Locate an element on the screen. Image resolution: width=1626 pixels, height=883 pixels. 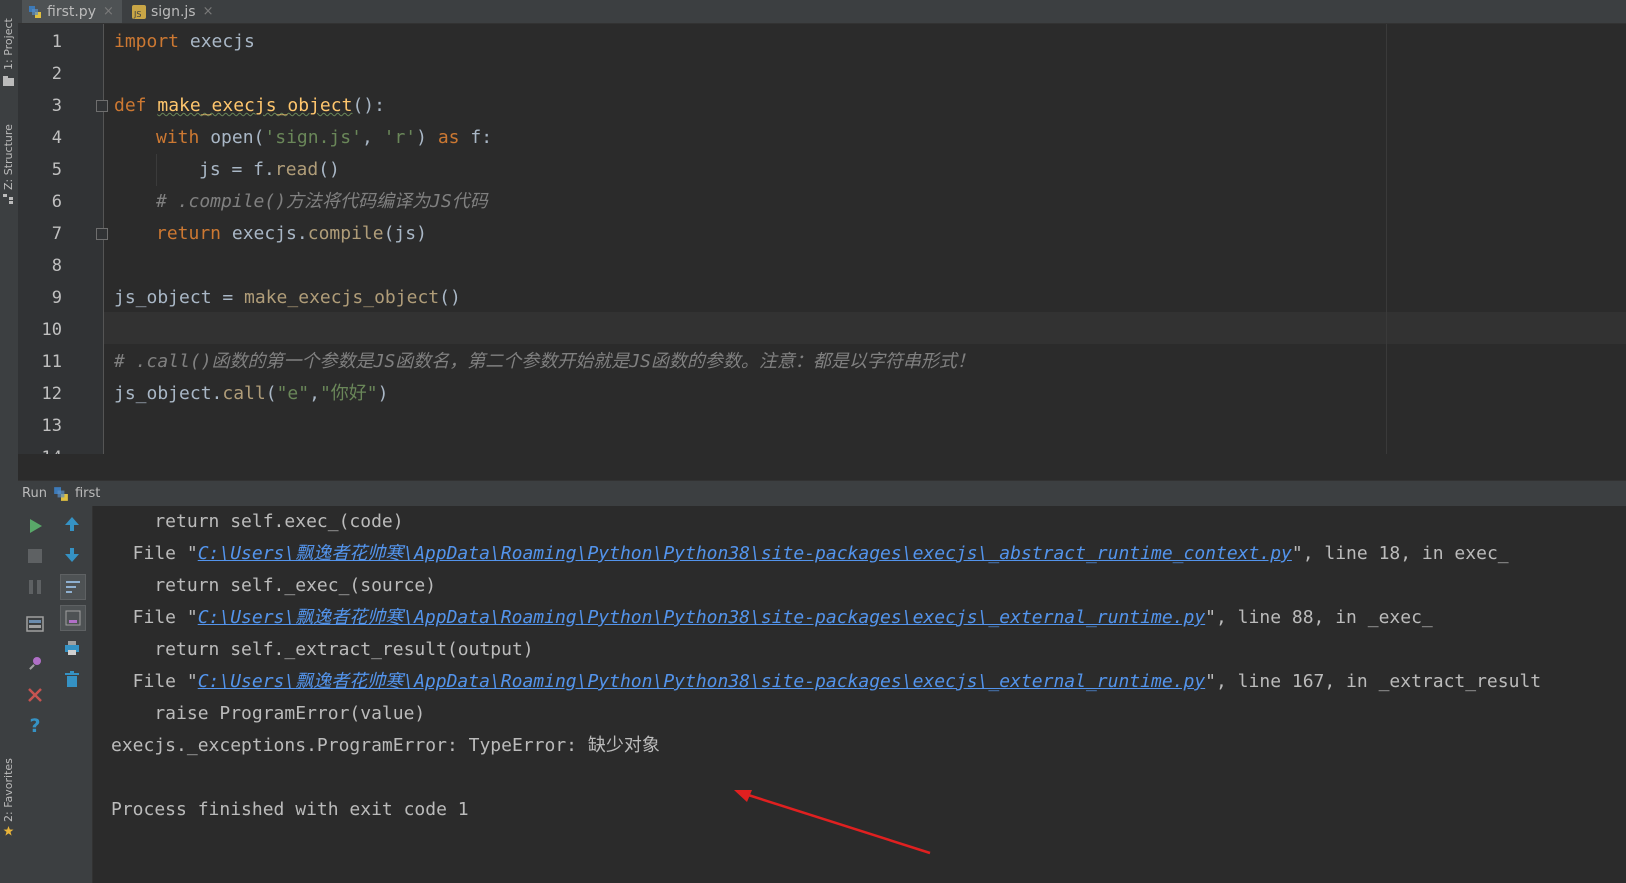
scroll-to-end-button is located at coordinates (73, 618).